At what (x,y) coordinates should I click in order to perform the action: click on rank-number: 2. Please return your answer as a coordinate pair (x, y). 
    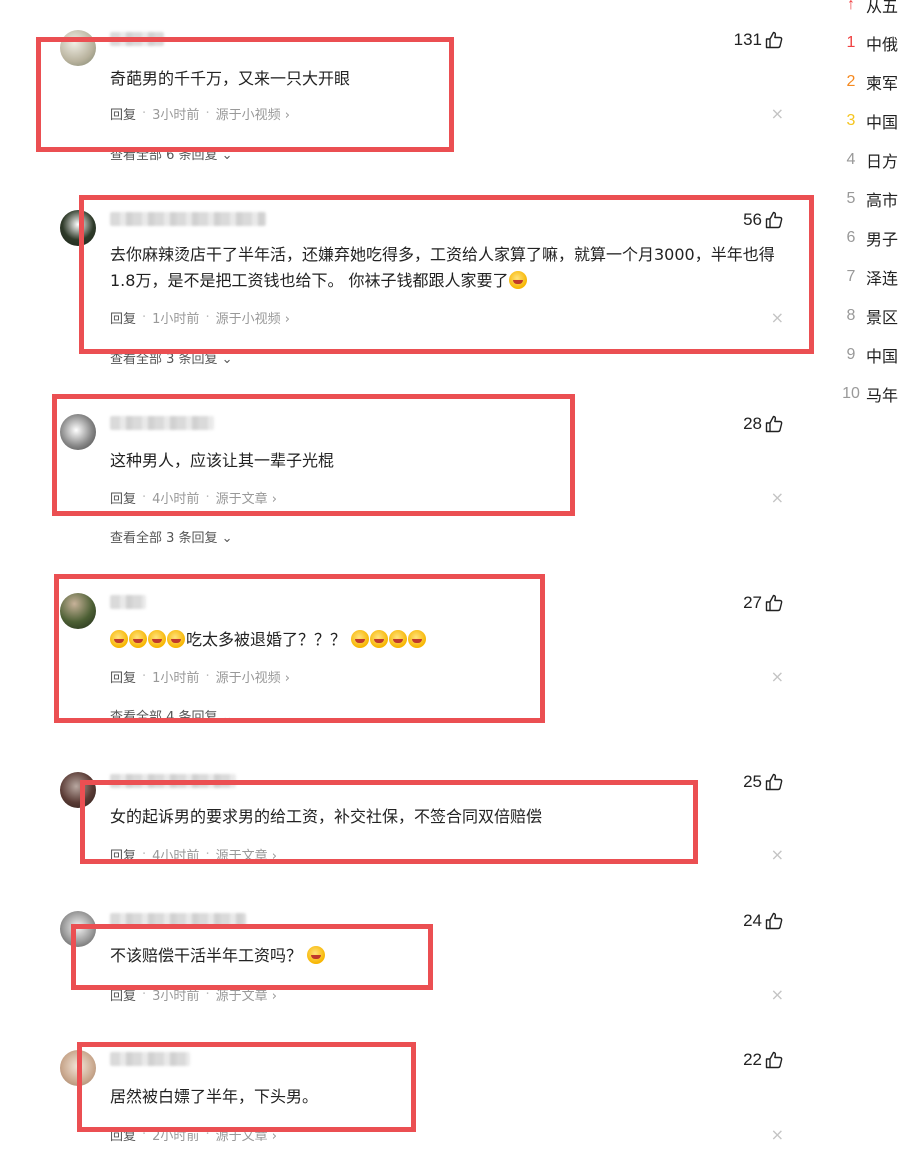
    Looking at the image, I should click on (851, 81).